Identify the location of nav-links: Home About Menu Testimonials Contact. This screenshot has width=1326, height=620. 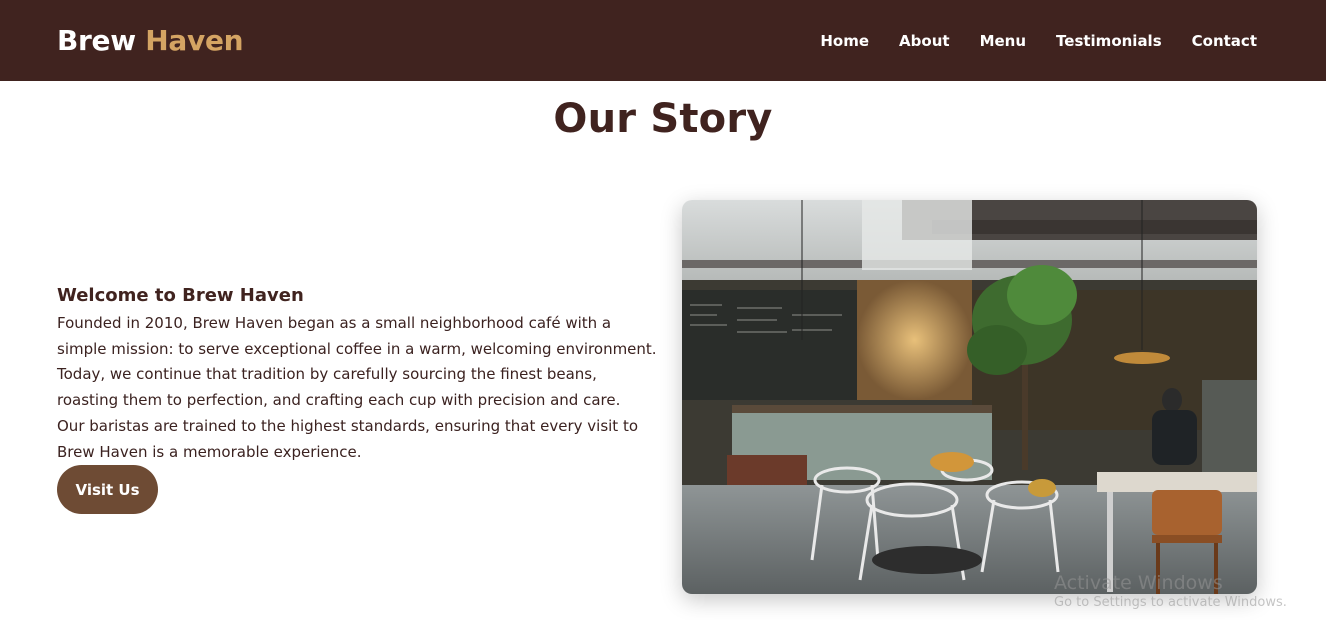
(1038, 41).